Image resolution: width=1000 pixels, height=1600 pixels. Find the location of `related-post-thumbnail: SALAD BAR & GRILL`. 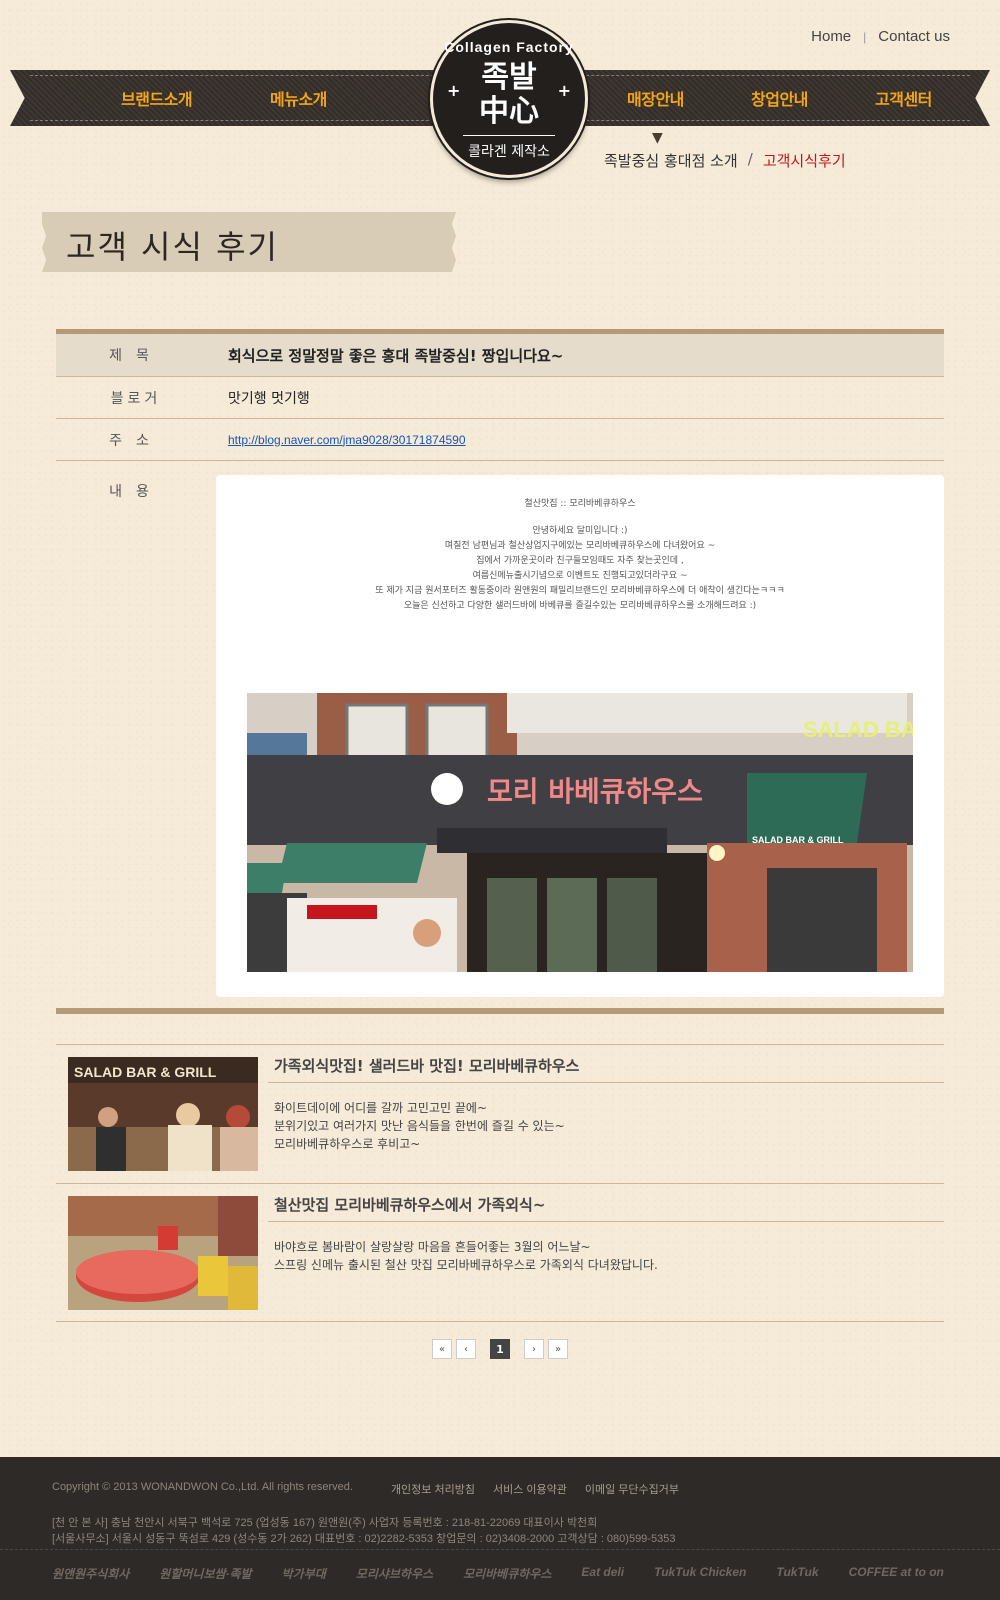

related-post-thumbnail: SALAD BAR & GRILL is located at coordinates (163, 1114).